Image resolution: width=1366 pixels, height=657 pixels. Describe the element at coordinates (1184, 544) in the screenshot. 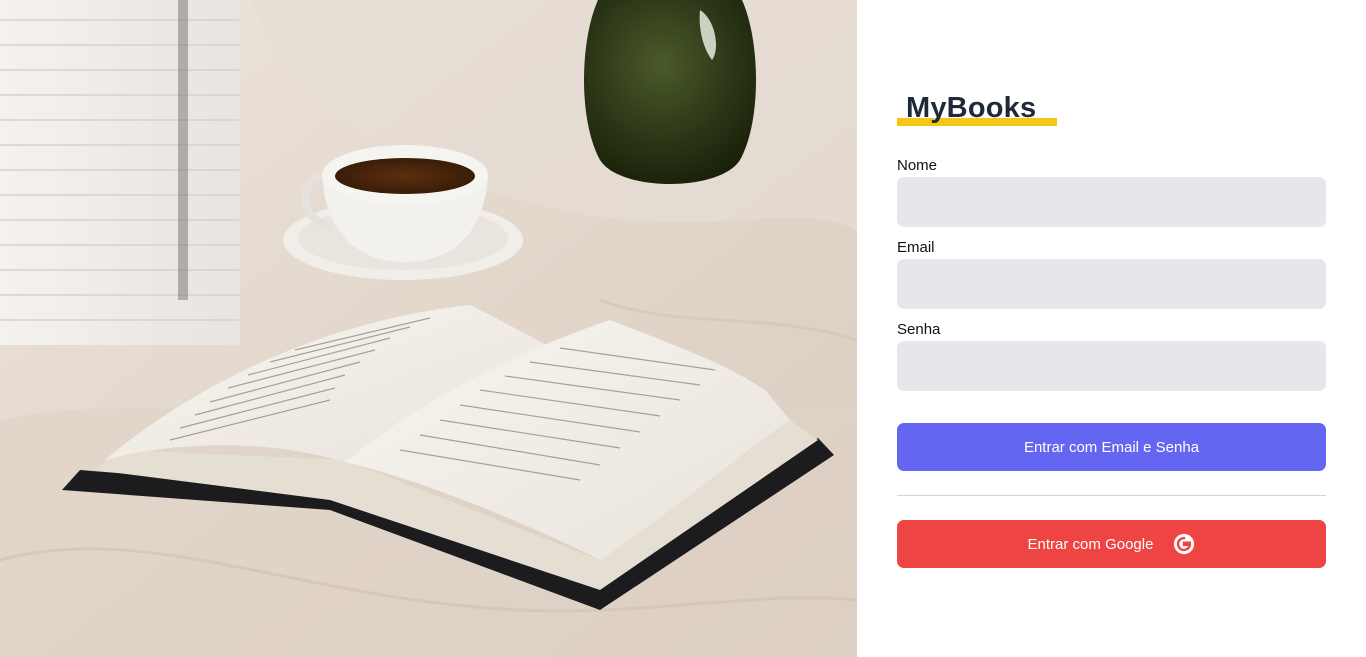

I see `google-icon` at that location.